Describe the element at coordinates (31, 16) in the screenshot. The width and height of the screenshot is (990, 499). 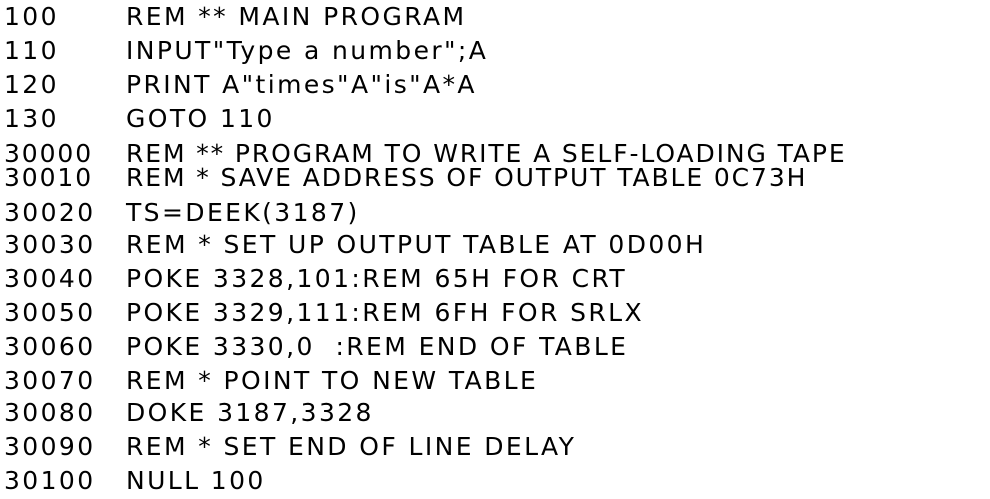
I see `line-number: 100` at that location.